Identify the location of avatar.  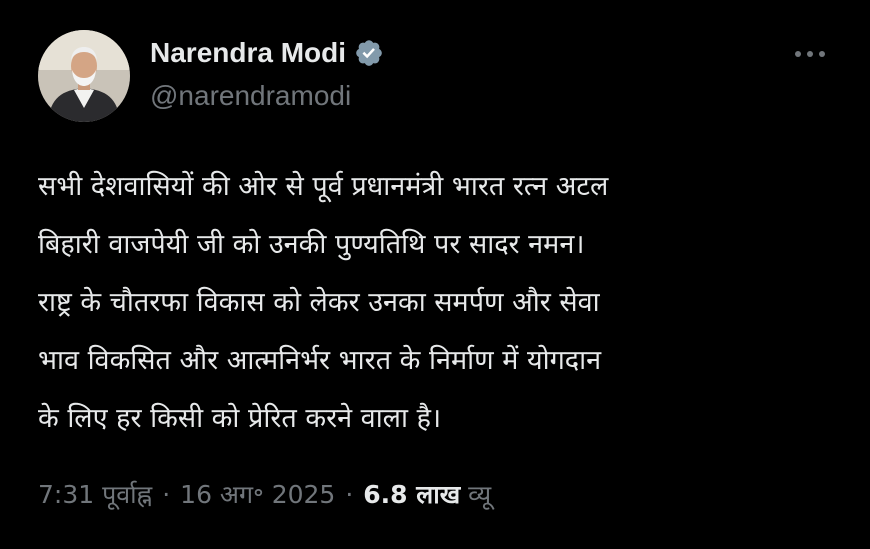
(84, 76).